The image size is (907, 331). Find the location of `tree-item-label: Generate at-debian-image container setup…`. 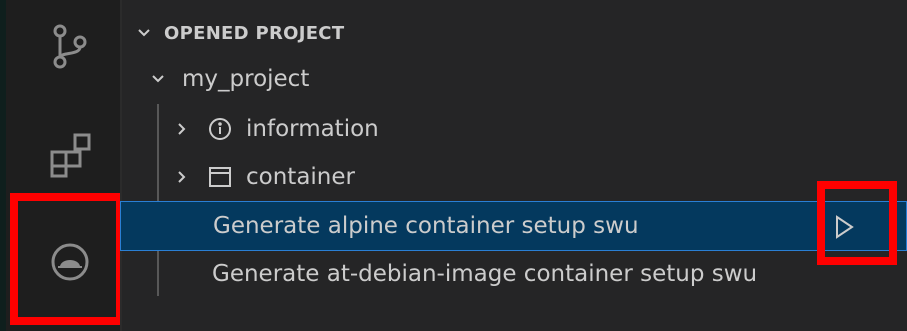

tree-item-label: Generate at-debian-image container setup… is located at coordinates (485, 274).